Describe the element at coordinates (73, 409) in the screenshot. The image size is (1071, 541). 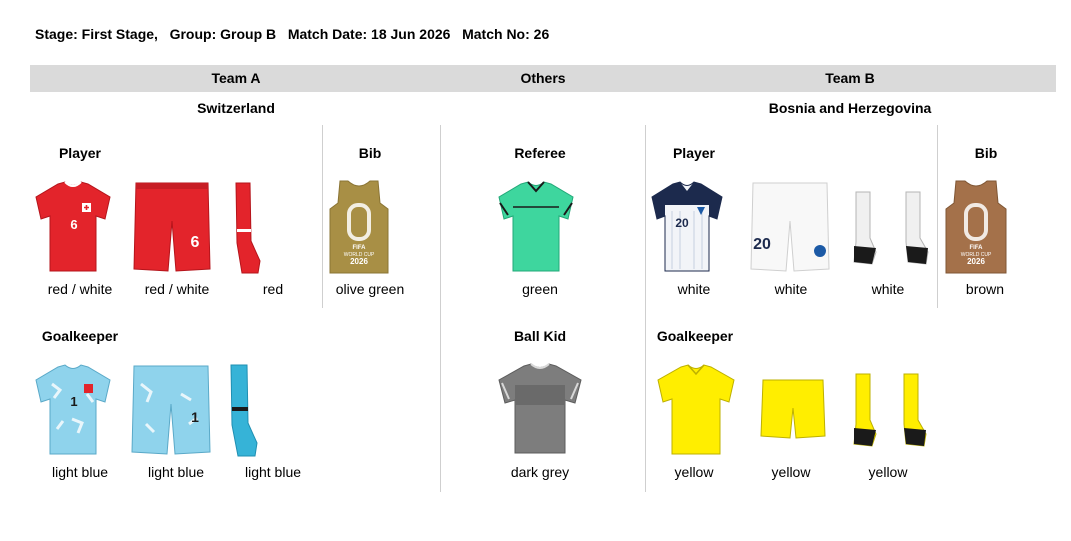
I see `shirt-icon: 1` at that location.